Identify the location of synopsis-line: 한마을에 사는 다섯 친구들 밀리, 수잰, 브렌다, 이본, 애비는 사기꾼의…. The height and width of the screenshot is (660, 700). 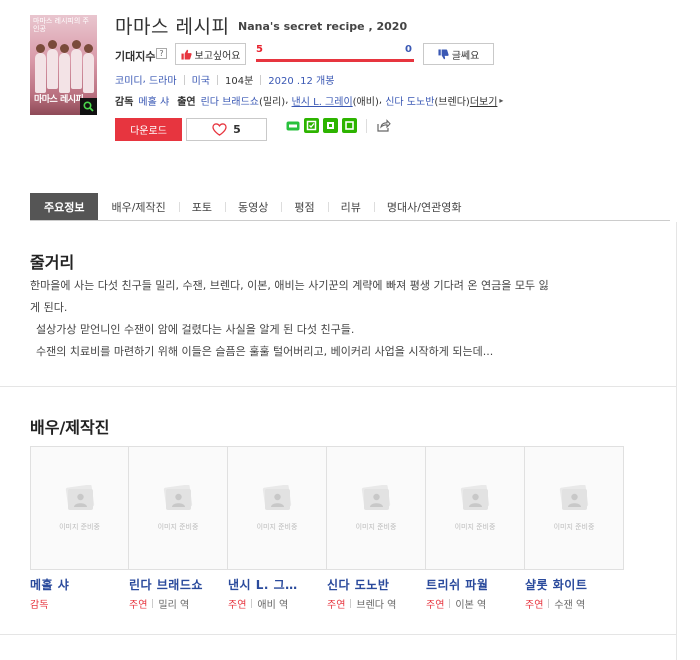
(289, 285).